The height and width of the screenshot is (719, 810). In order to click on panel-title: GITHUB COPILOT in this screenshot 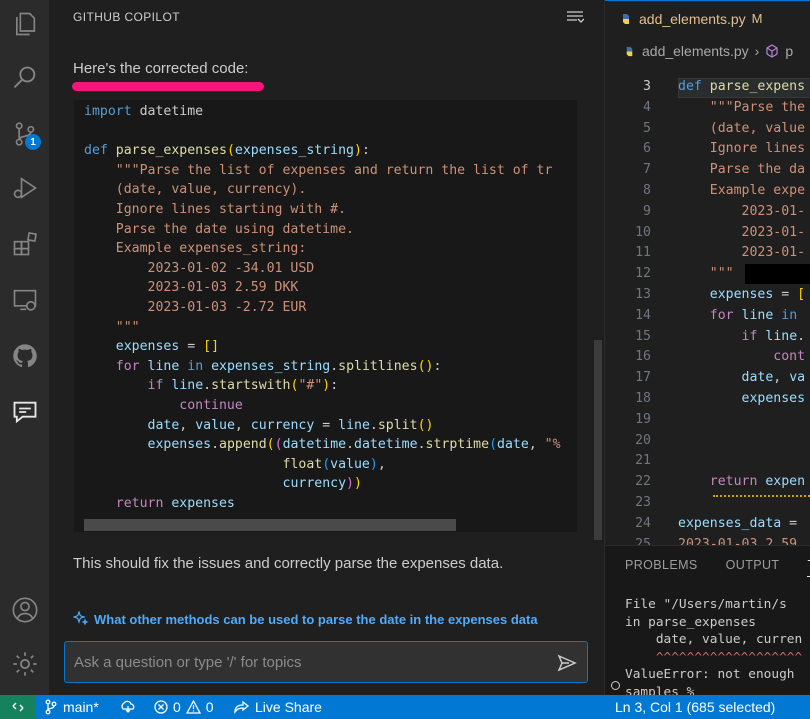, I will do `click(126, 17)`.